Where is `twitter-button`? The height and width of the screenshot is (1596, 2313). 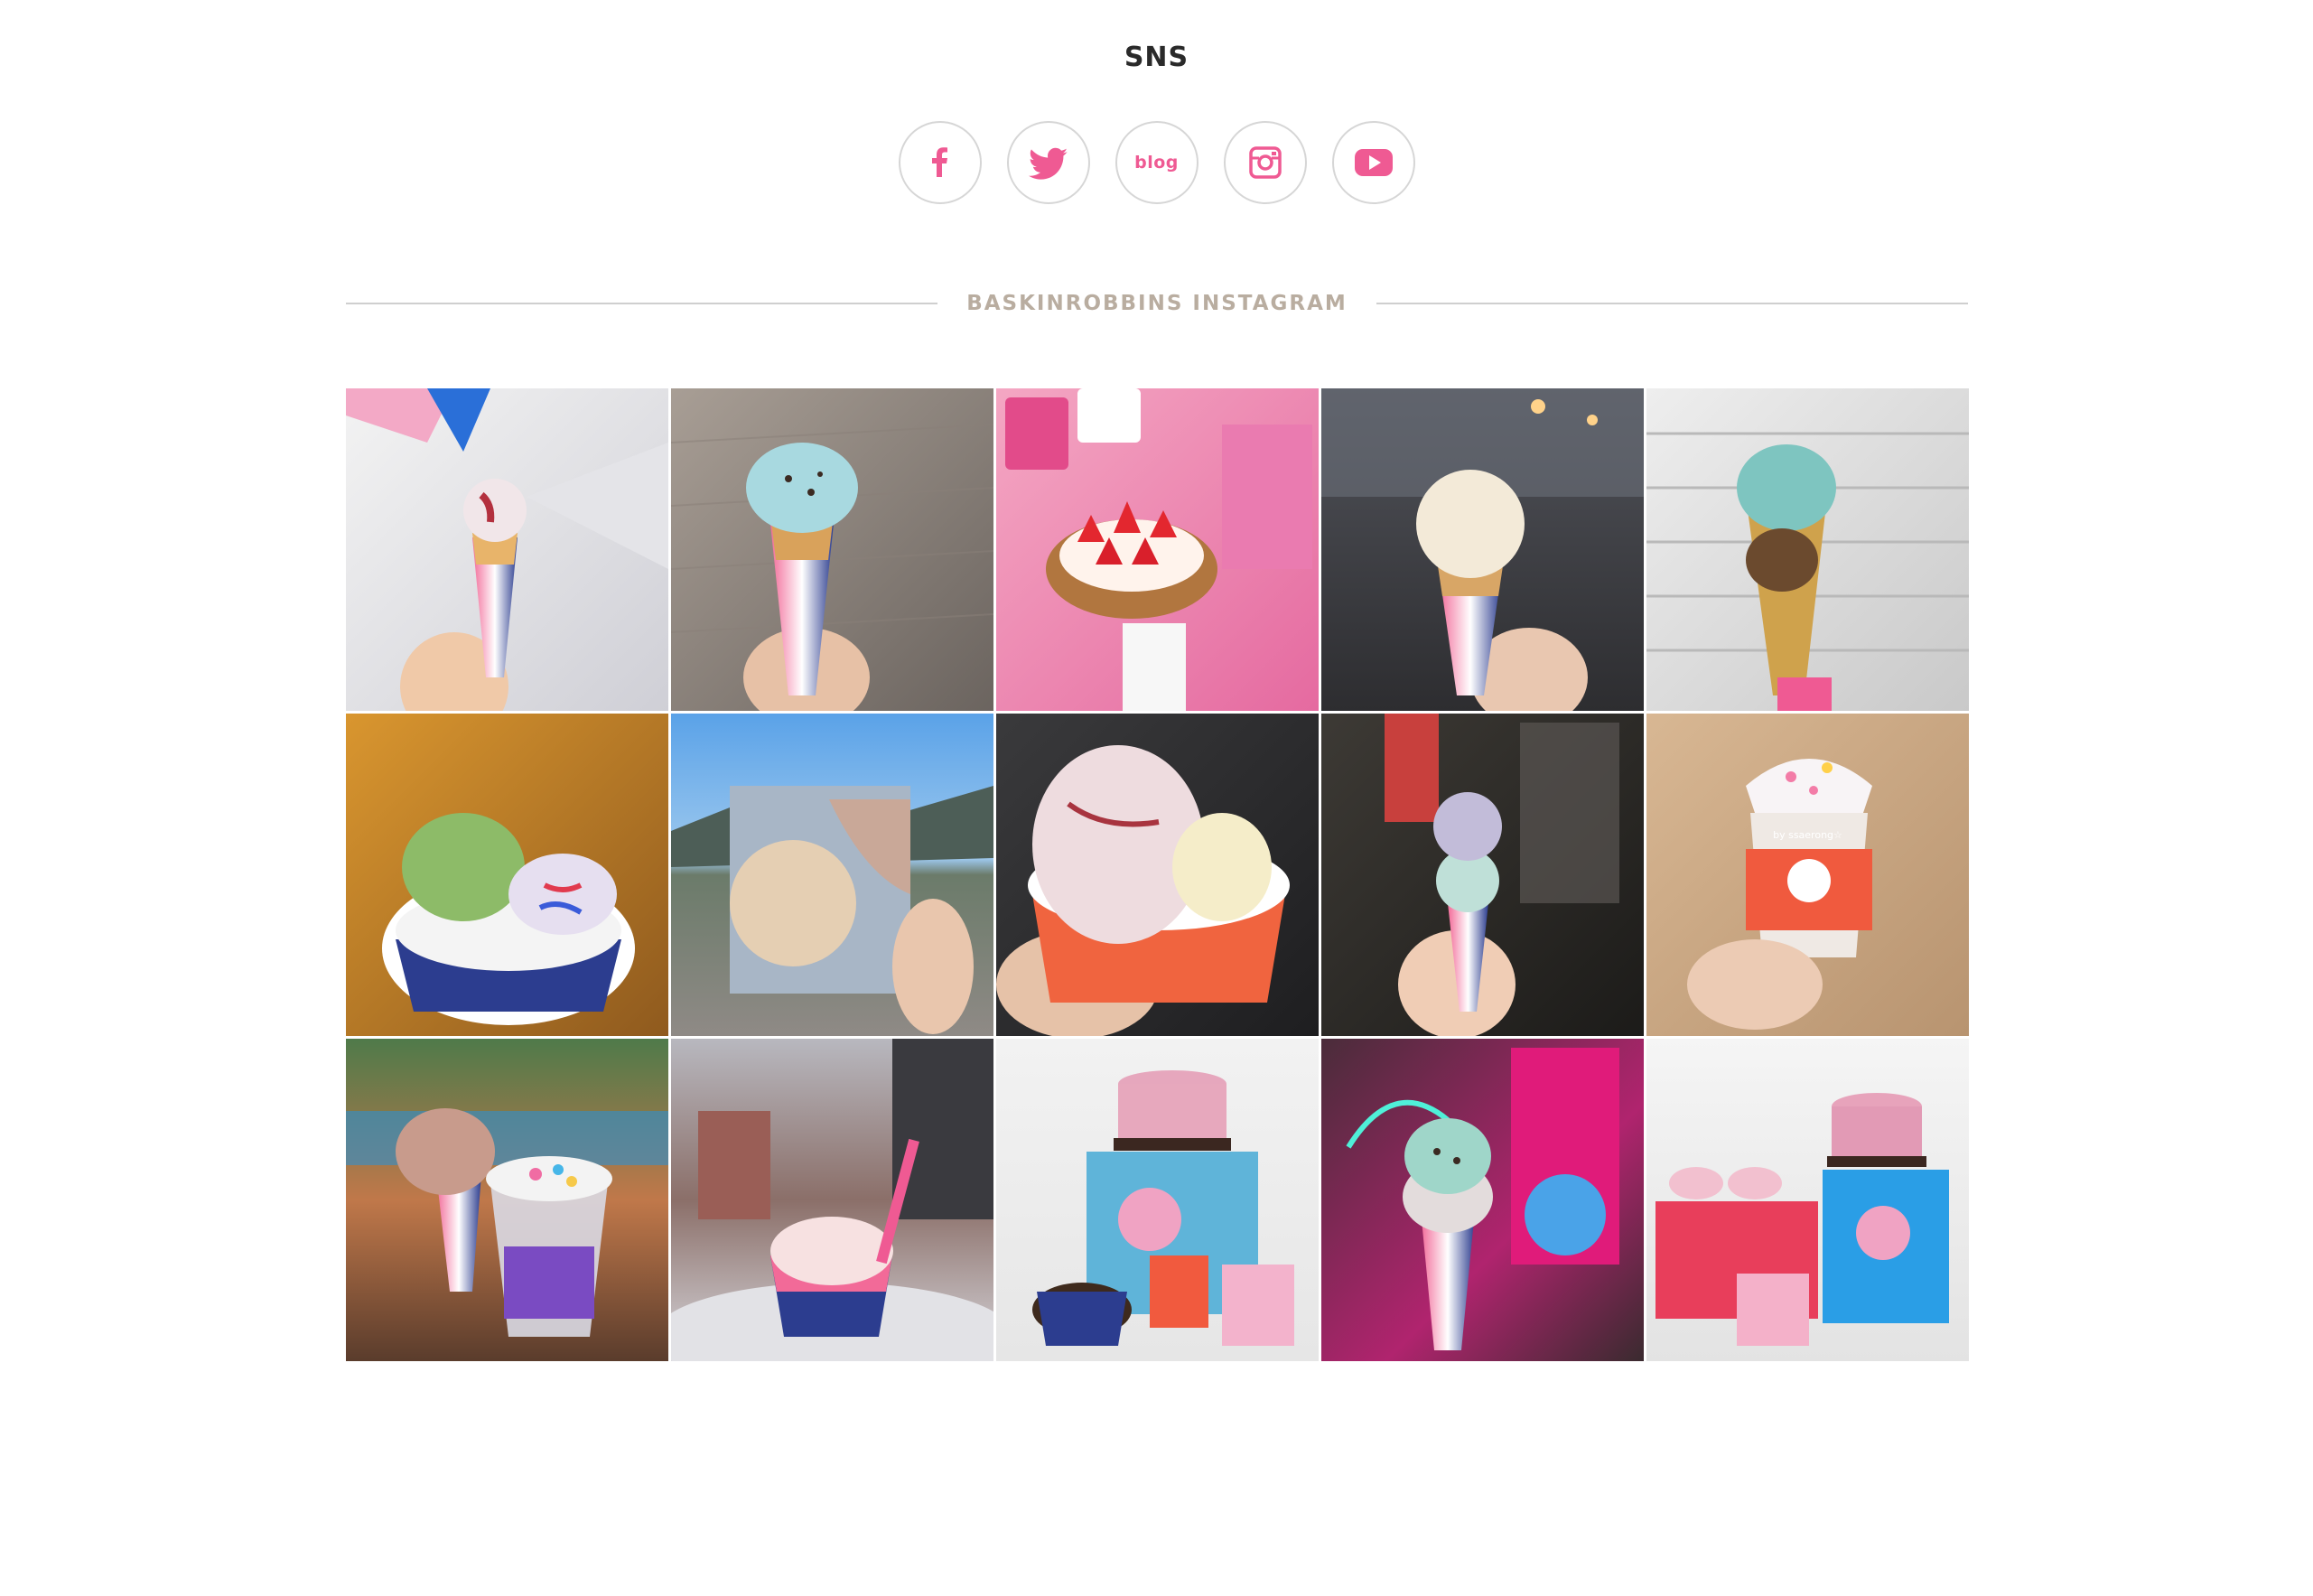 twitter-button is located at coordinates (1048, 162).